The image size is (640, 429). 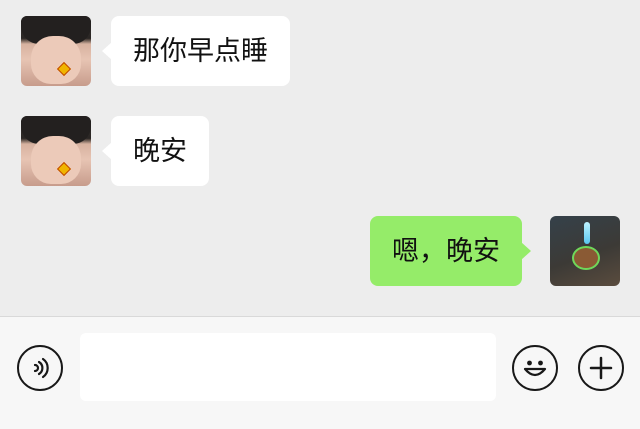 I want to click on emoji-button, so click(x=535, y=368).